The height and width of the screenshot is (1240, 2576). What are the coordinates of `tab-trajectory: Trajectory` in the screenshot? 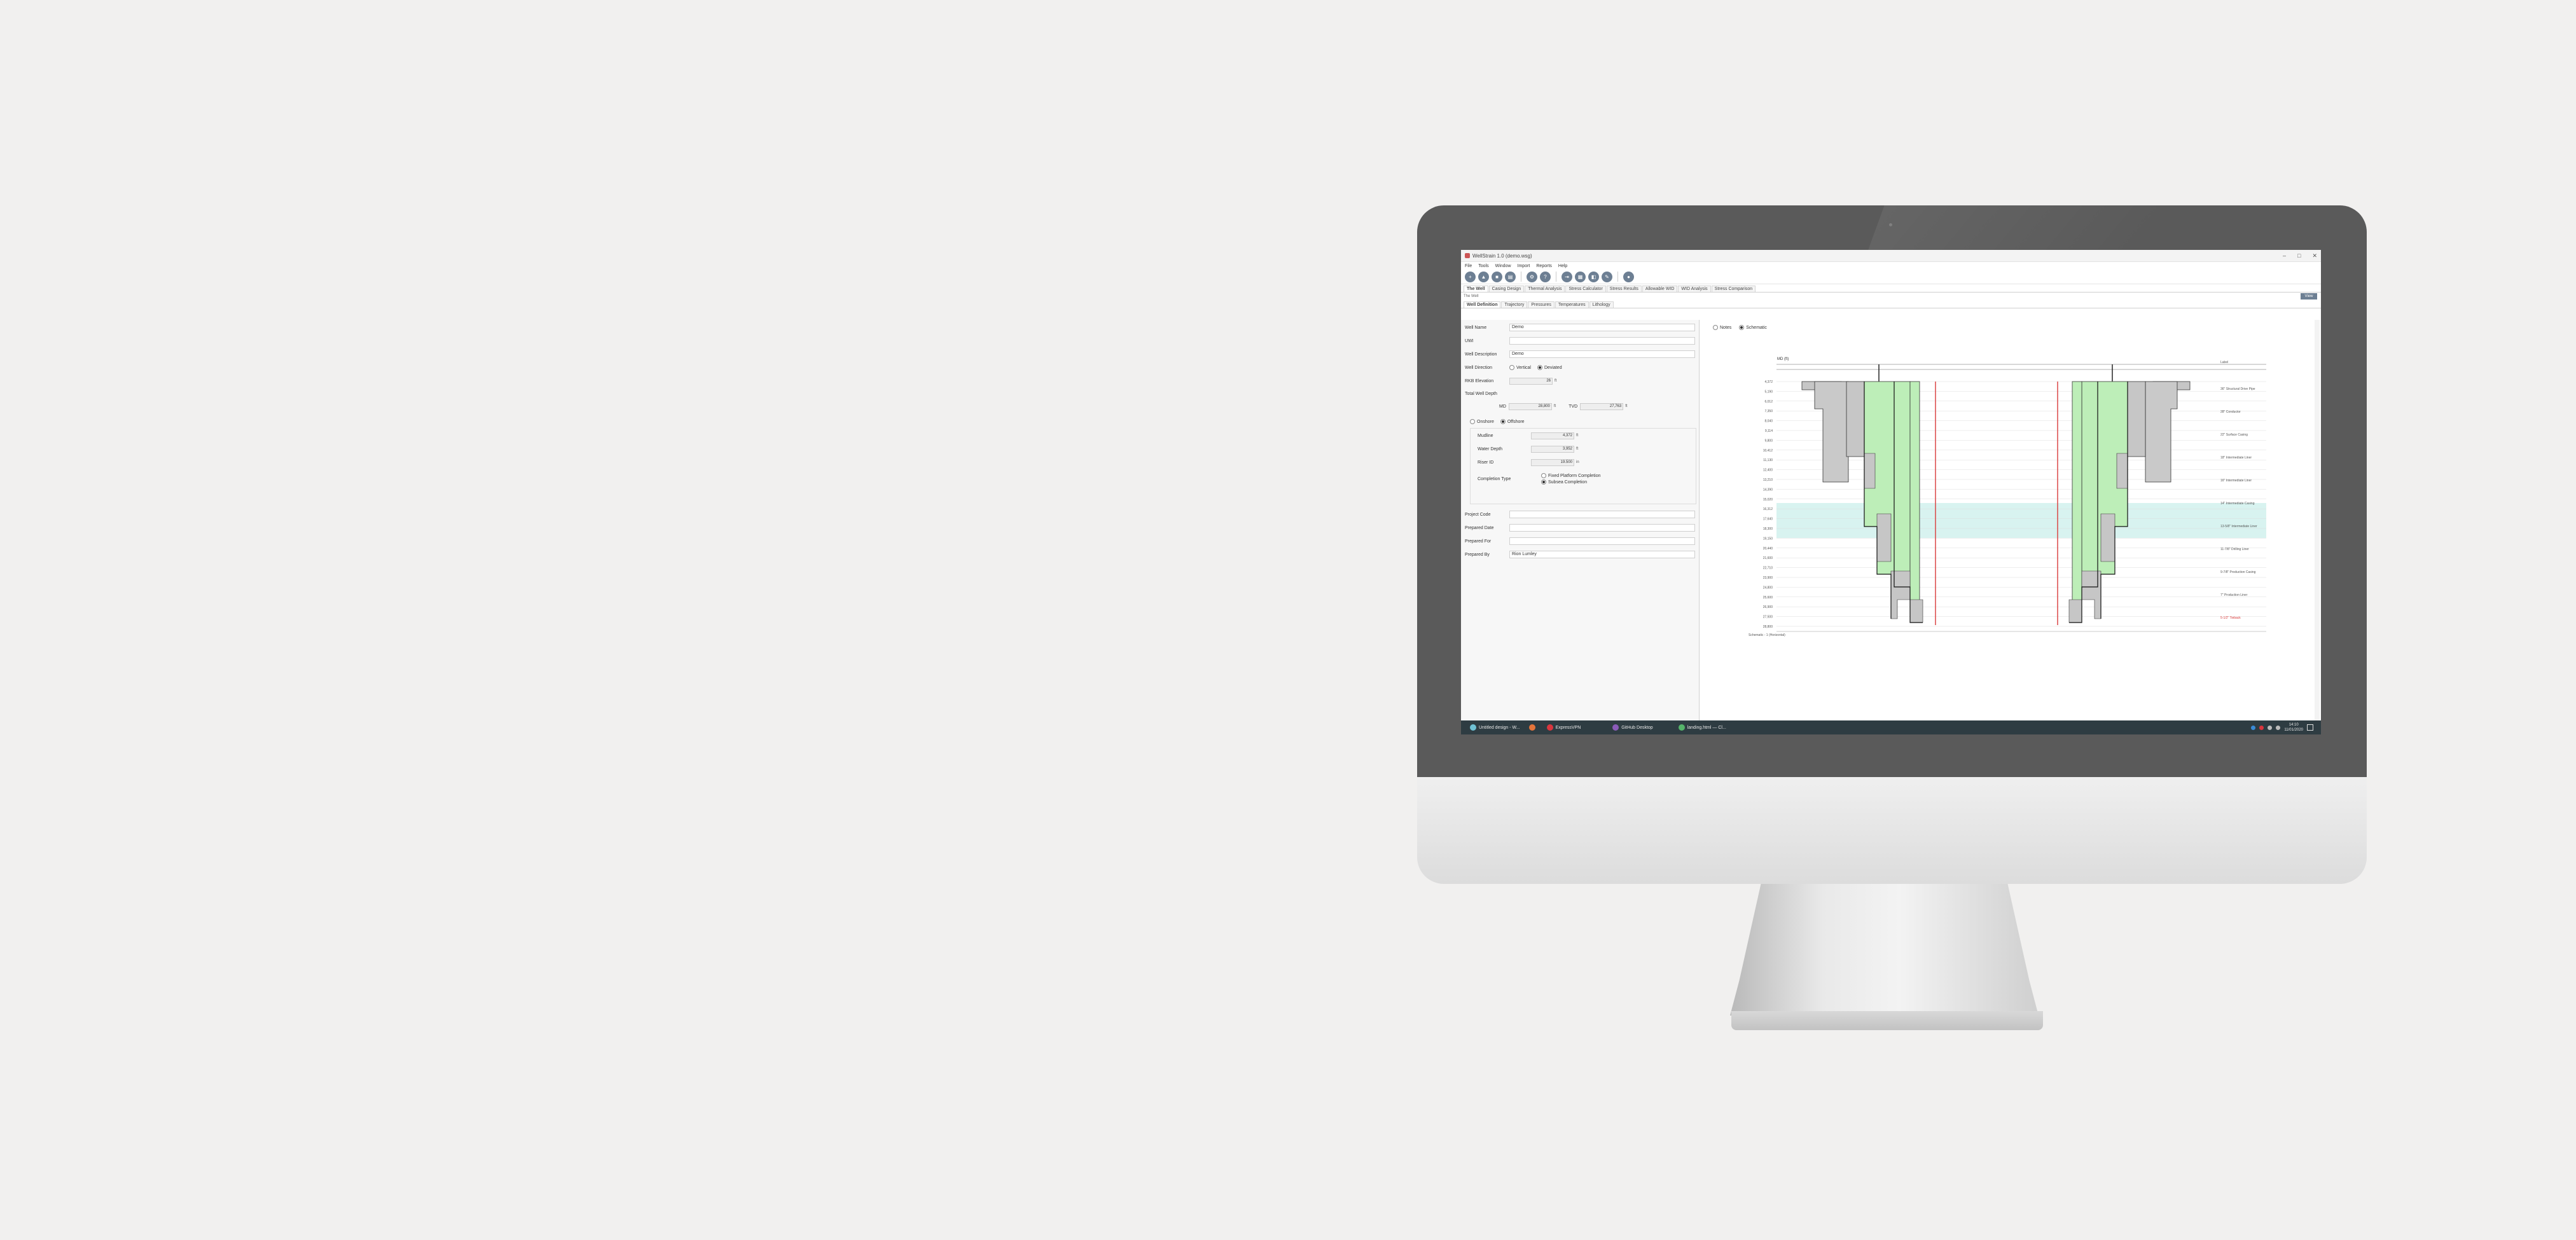 It's located at (1514, 304).